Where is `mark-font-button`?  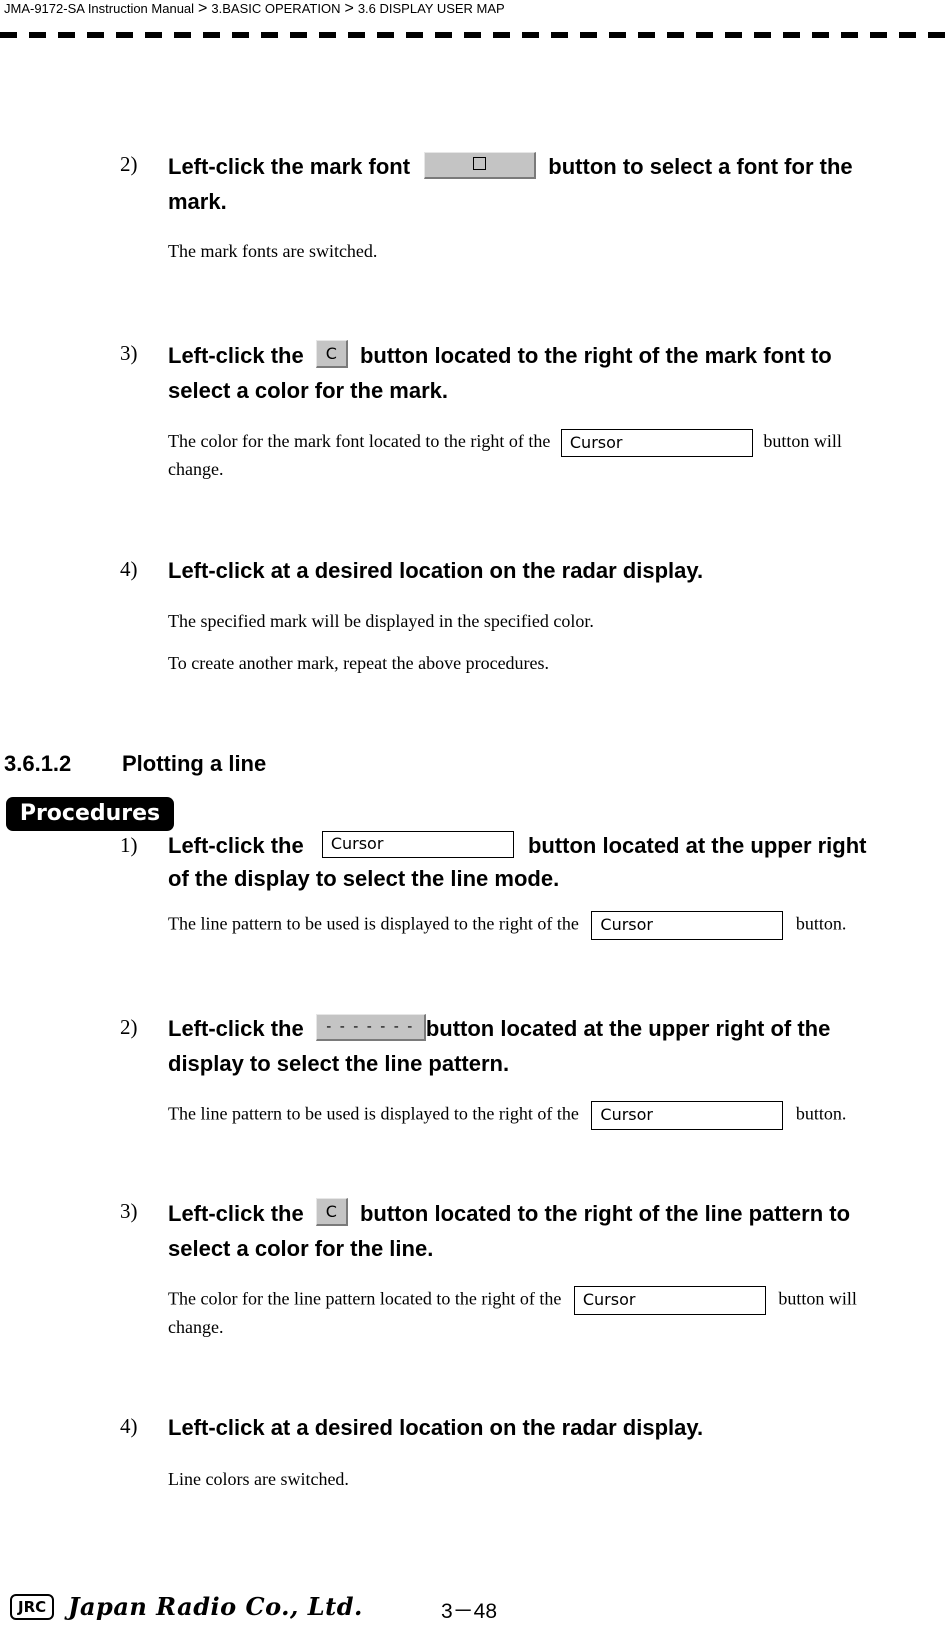
mark-font-button is located at coordinates (480, 165).